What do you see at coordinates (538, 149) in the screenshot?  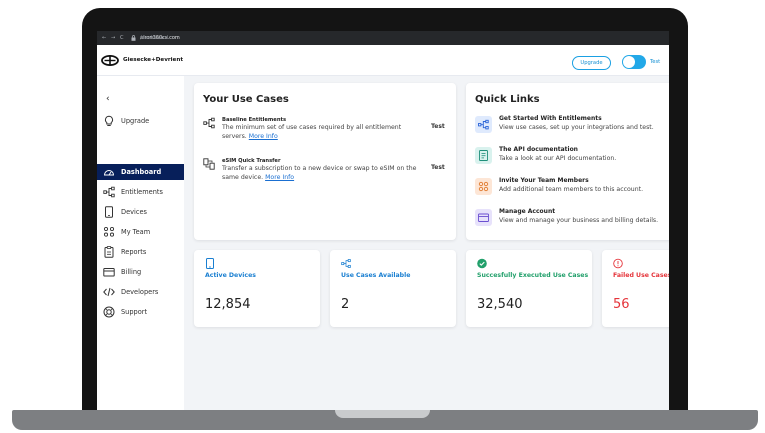 I see `quick-link-title: The API documentation` at bounding box center [538, 149].